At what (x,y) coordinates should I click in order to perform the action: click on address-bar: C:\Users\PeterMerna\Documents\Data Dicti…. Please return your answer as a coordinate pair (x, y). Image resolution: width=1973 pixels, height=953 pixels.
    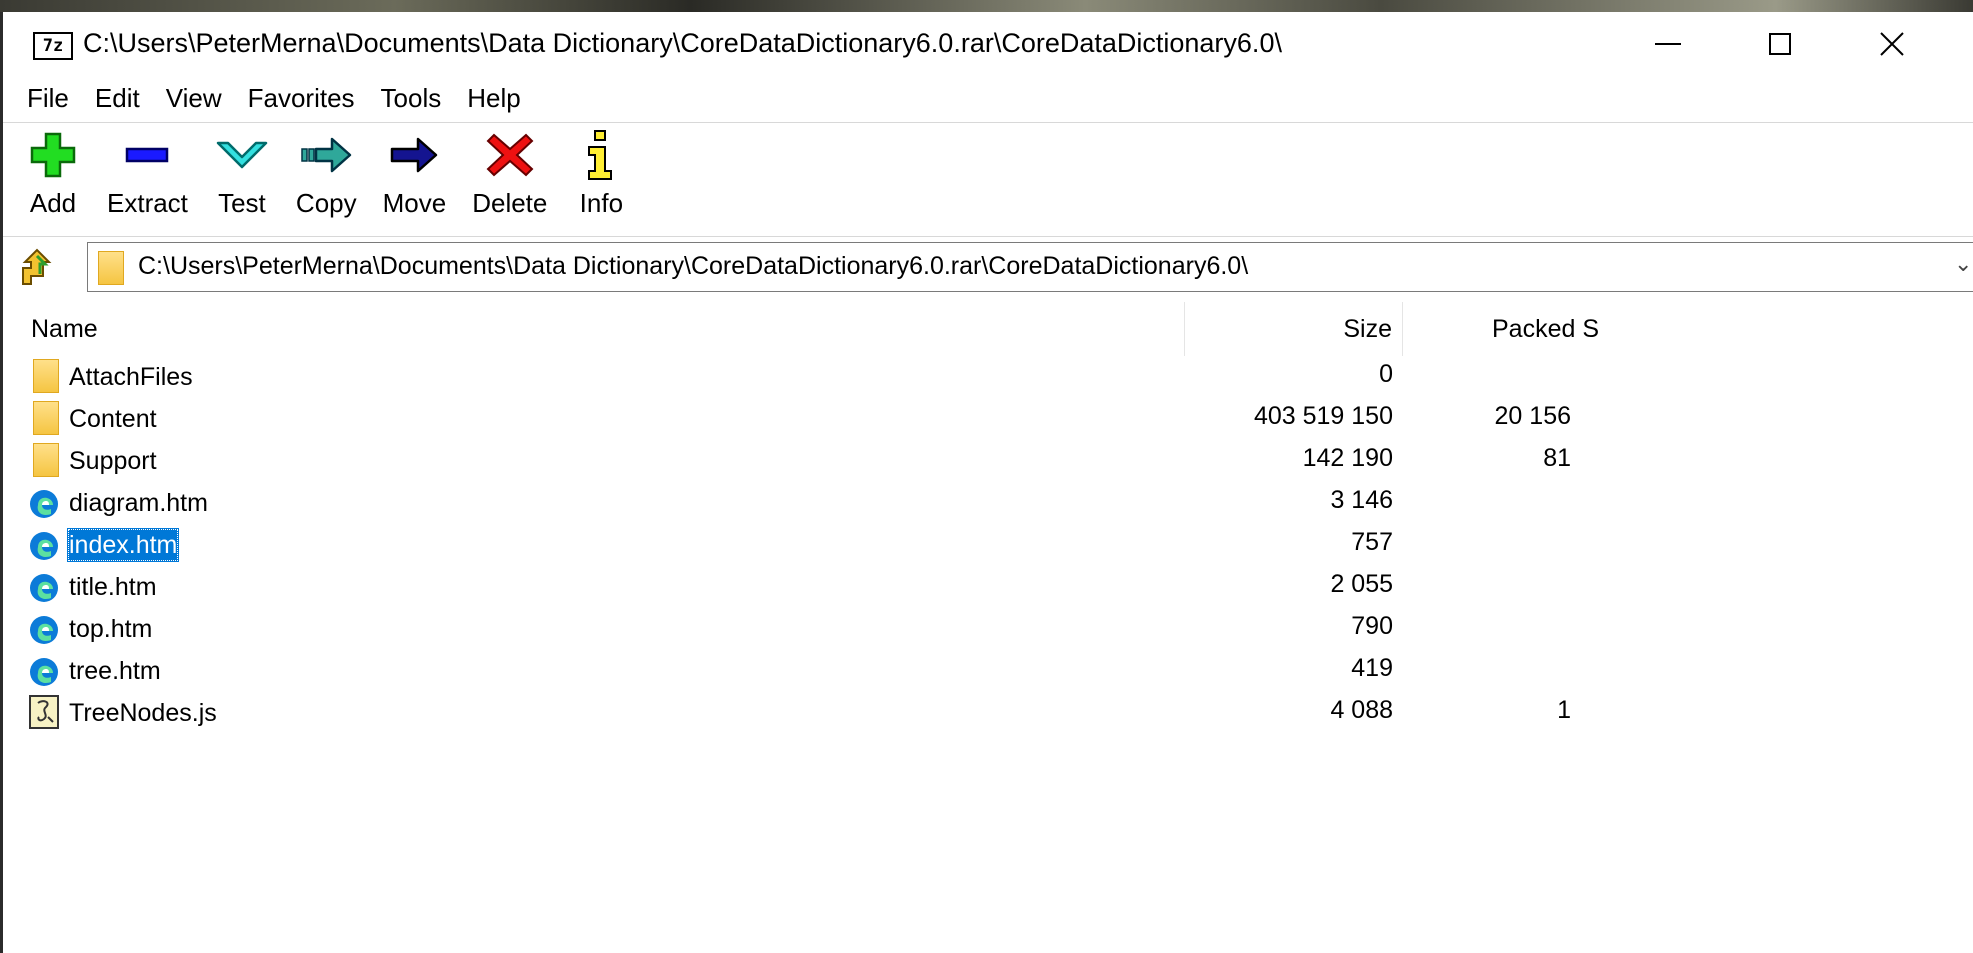
    Looking at the image, I should click on (1030, 267).